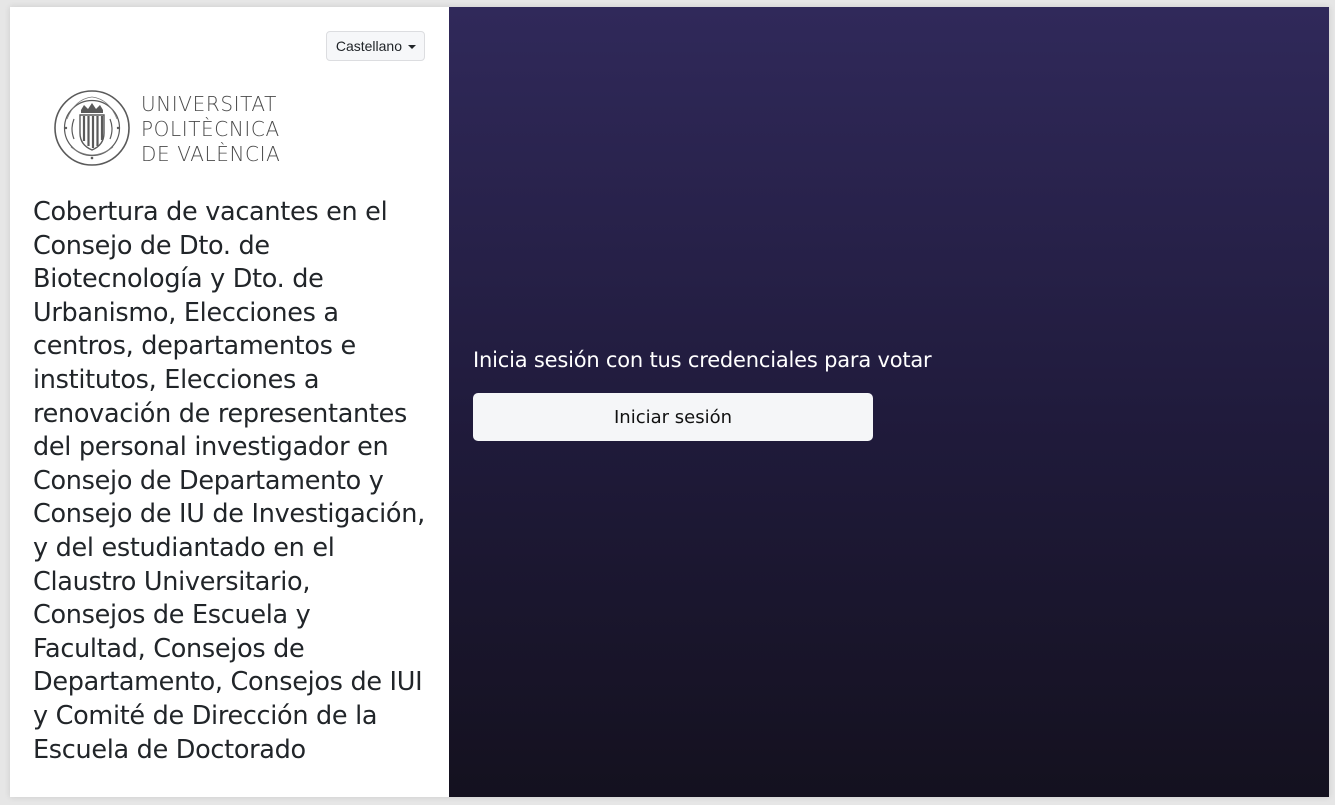  I want to click on university-logo: UNIVERSITAT POLITÈCNICA DE VALÈNCIA, so click(166, 128).